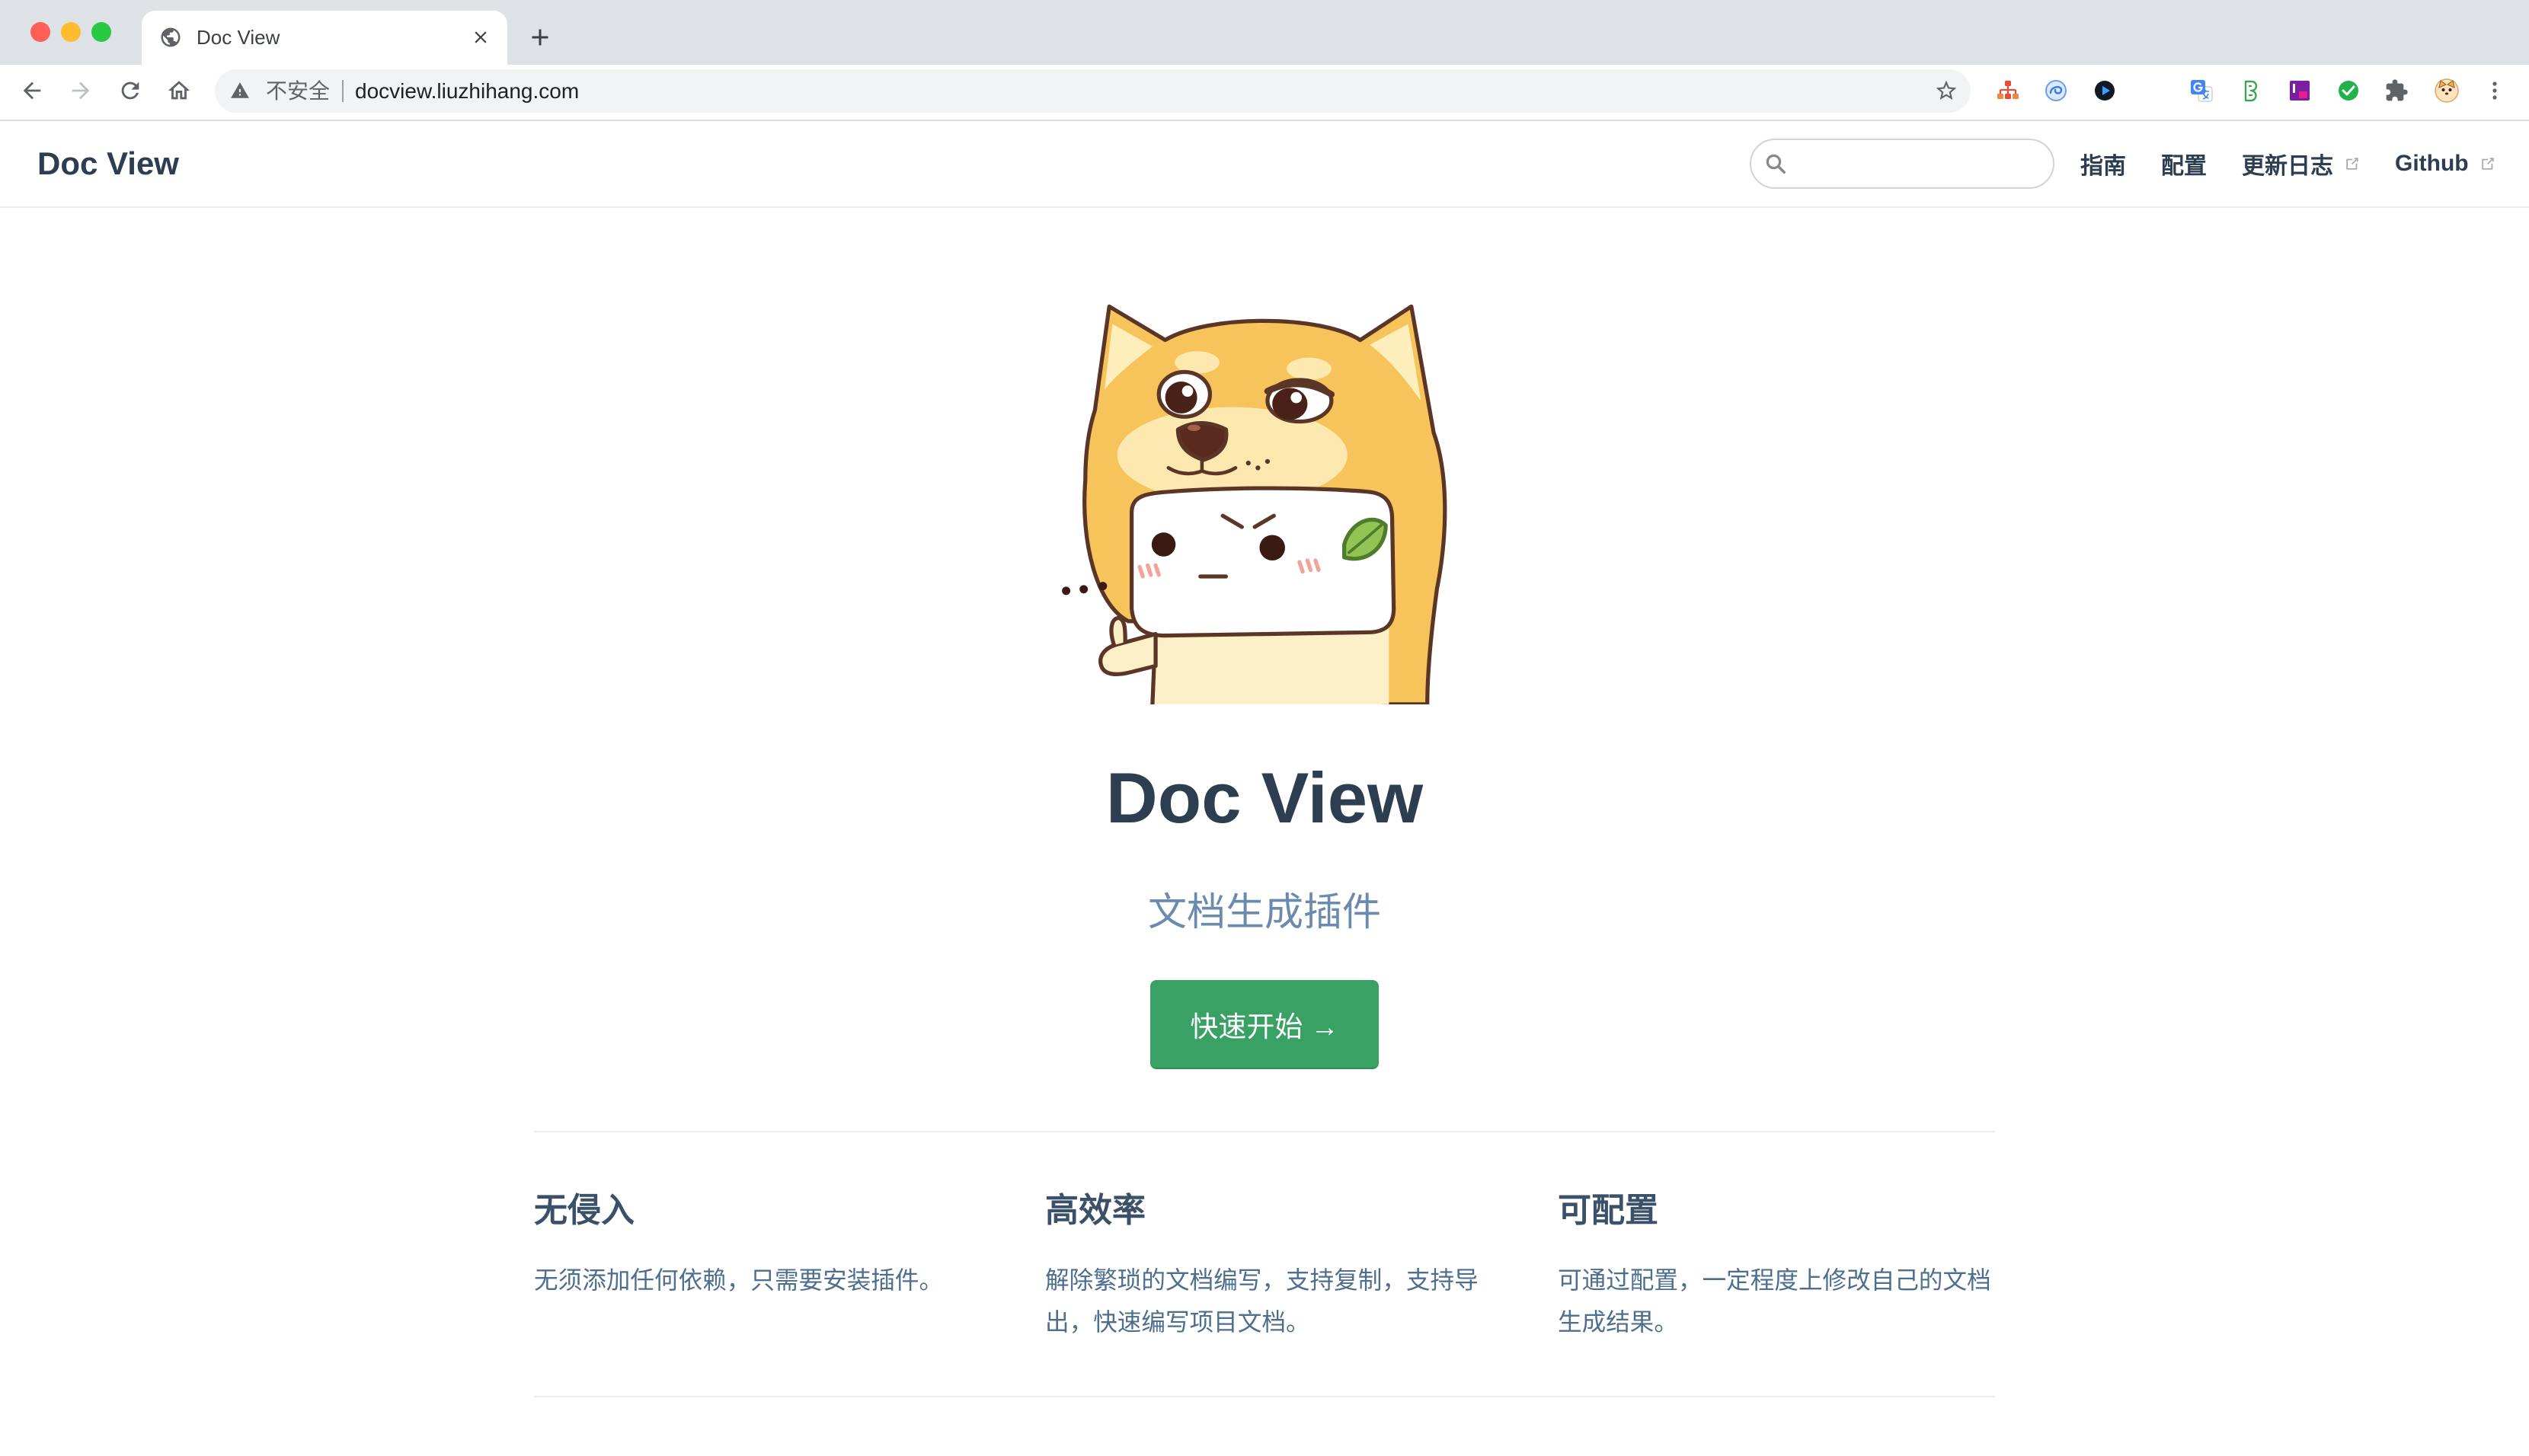 This screenshot has width=2529, height=1456. I want to click on features-top-divider, so click(1264, 1131).